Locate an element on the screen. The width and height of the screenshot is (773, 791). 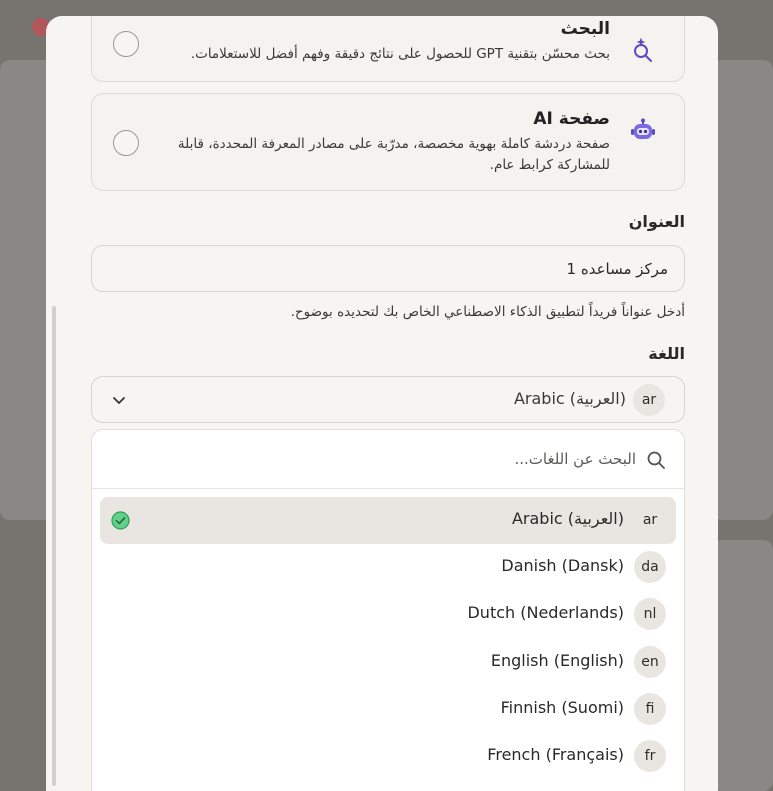
language-option-da: da Danish (Dansk) is located at coordinates (388, 567).